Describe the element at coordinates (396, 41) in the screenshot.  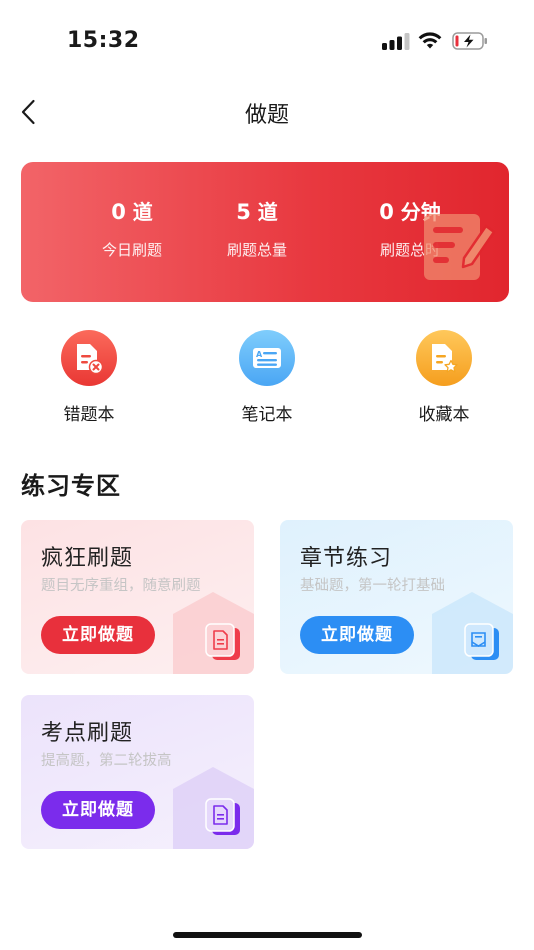
I see `cellular-signal-icon` at that location.